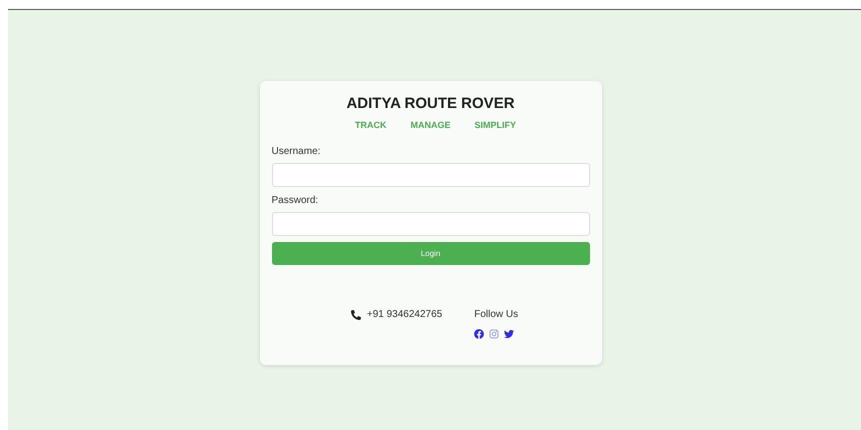 Image resolution: width=861 pixels, height=430 pixels. I want to click on login-button: Login, so click(431, 253).